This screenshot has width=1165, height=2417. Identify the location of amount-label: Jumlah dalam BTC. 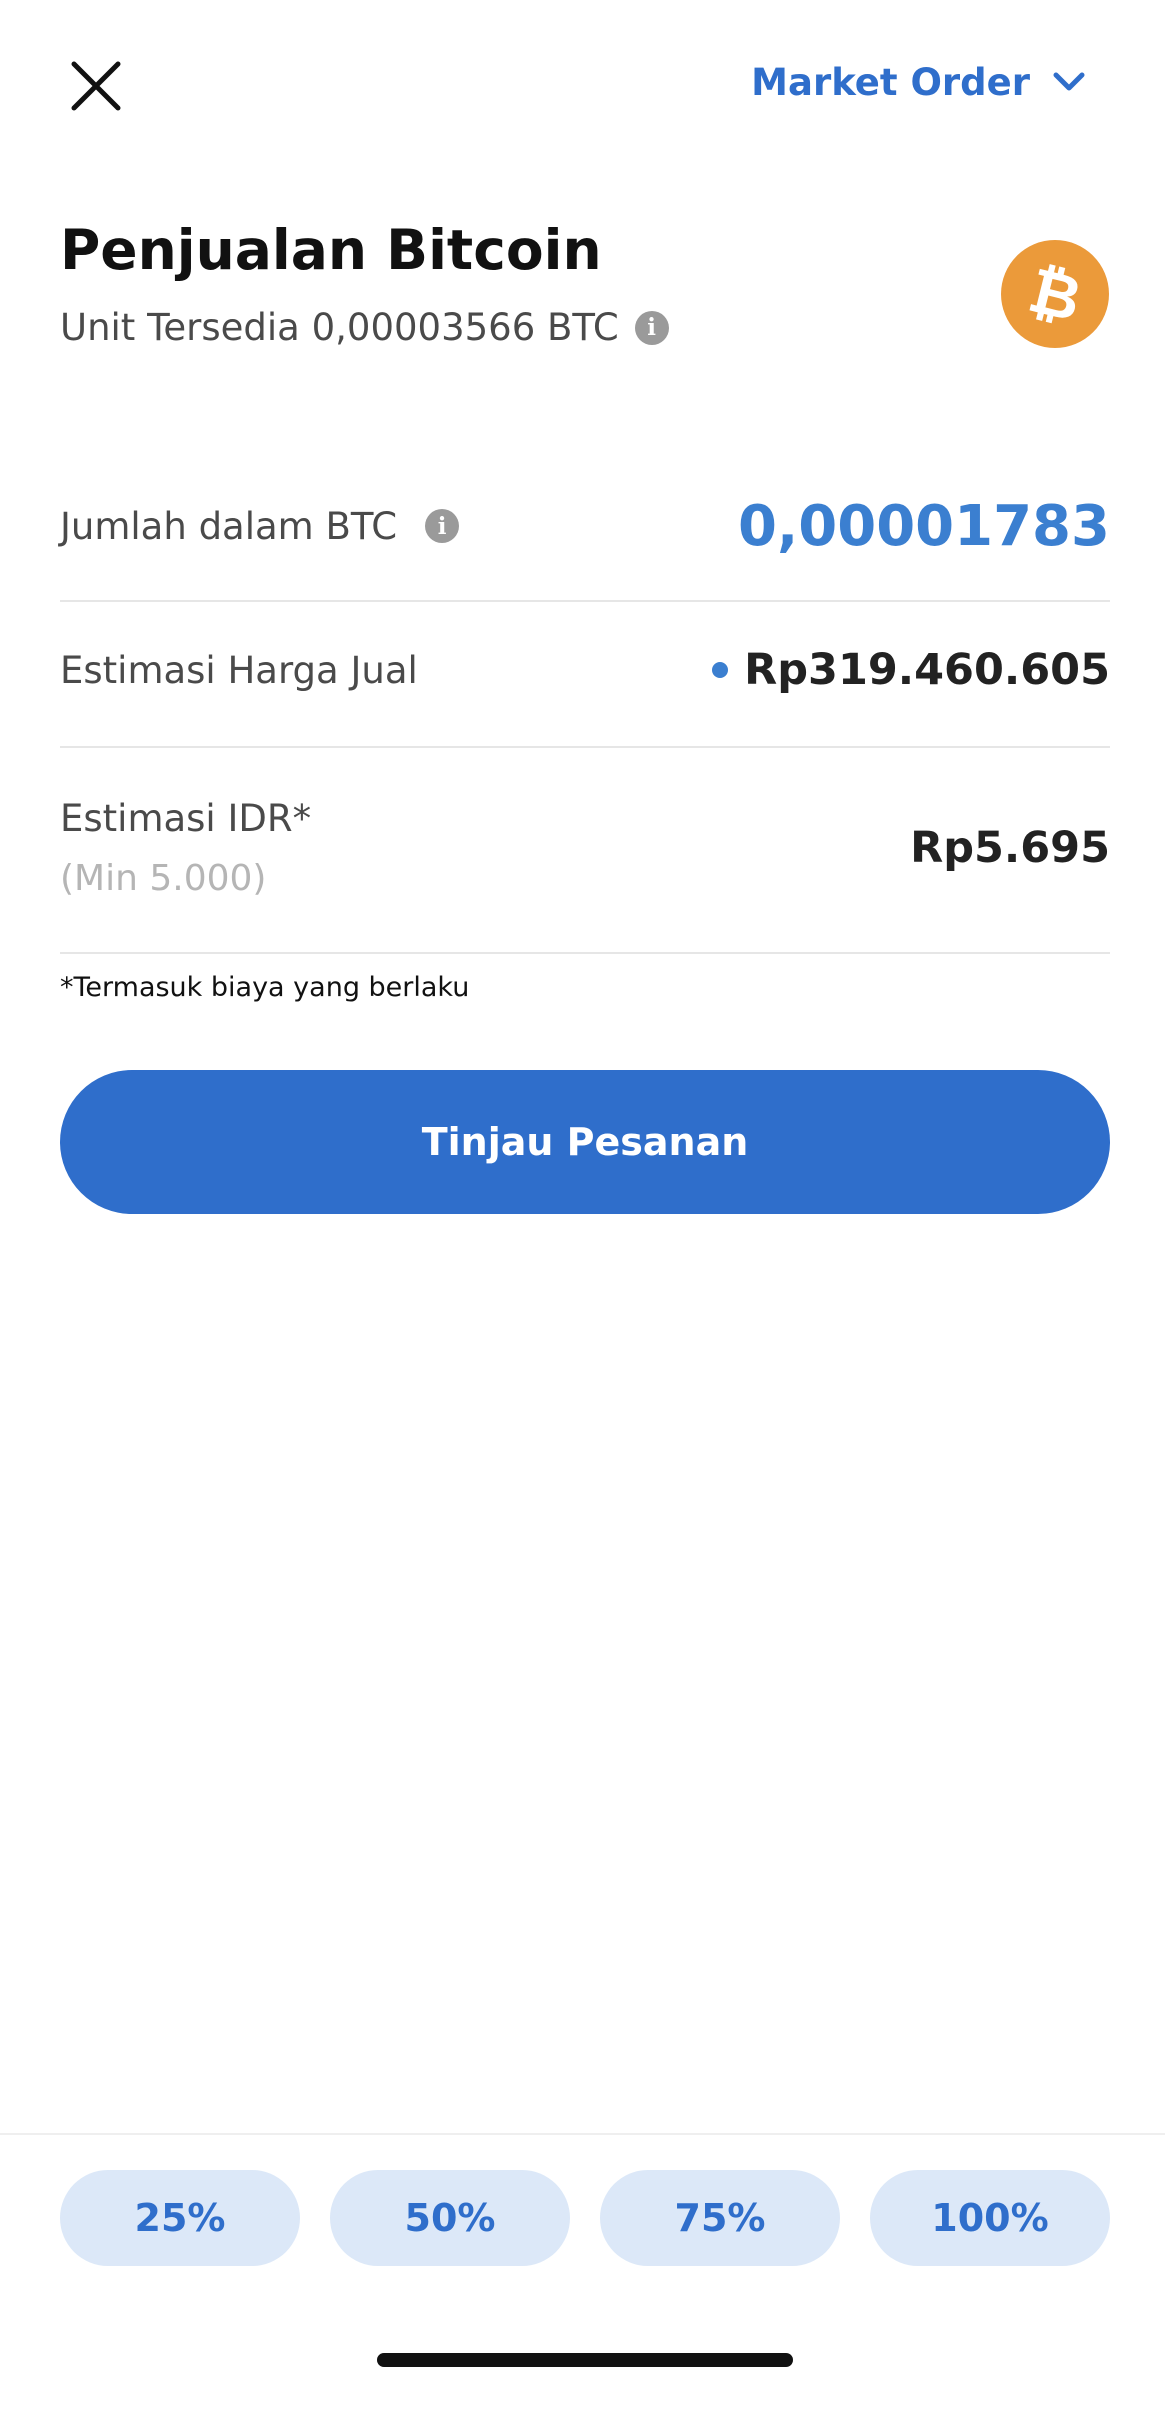
(229, 526).